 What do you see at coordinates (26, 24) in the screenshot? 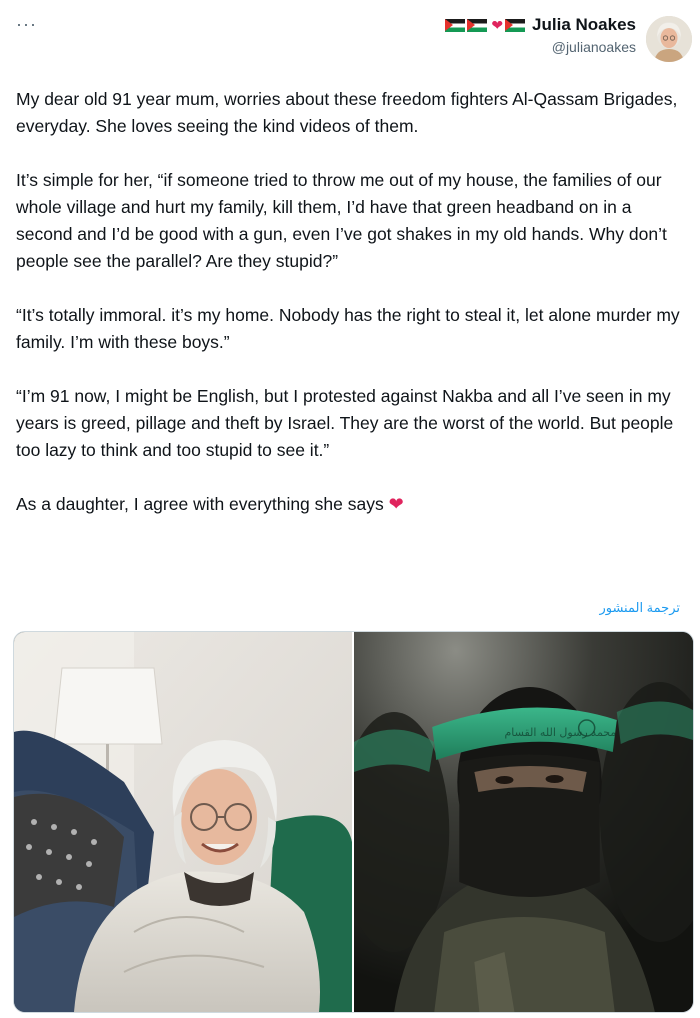
I see `more-options-button: ···` at bounding box center [26, 24].